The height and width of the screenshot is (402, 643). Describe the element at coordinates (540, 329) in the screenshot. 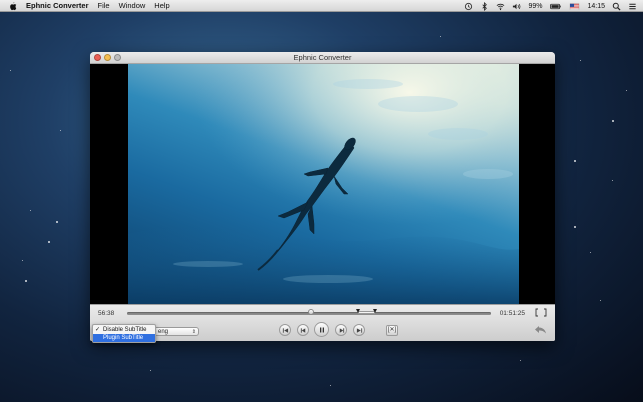

I see `back-arrow-icon` at that location.